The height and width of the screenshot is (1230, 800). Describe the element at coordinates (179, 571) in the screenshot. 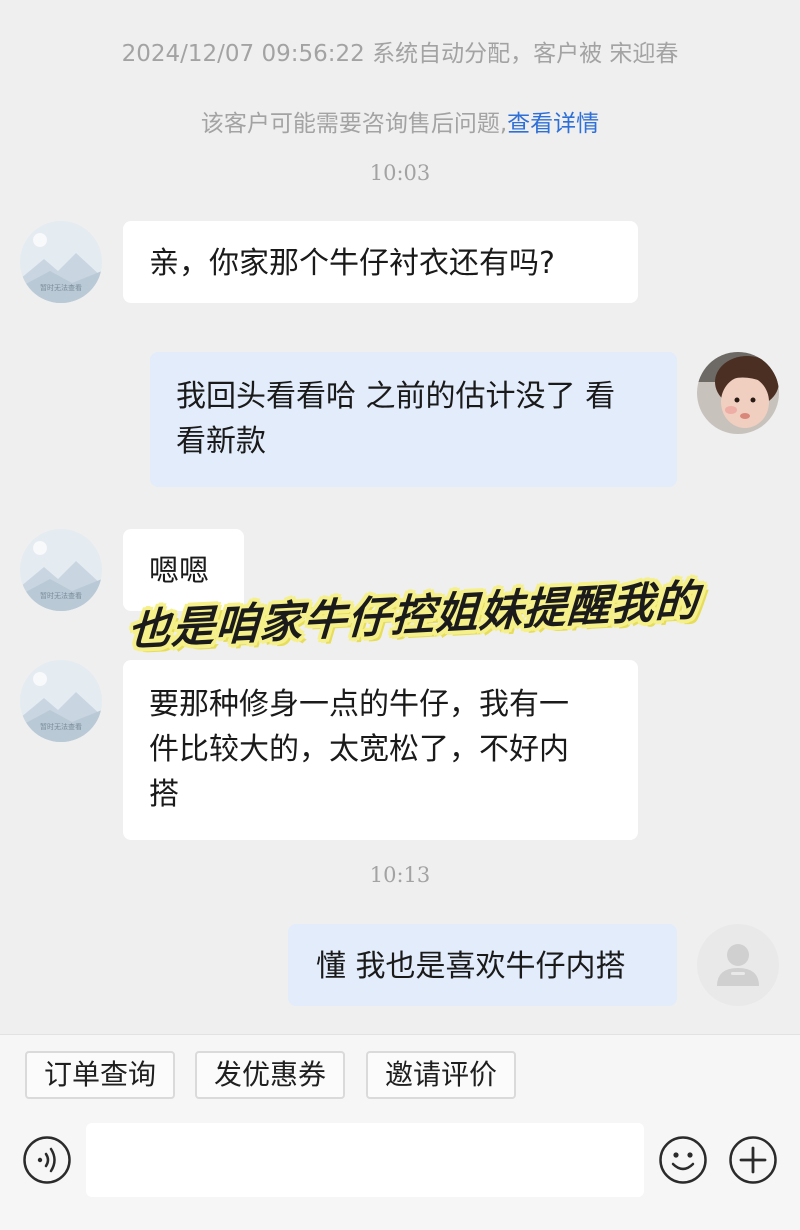

I see `message-text: 嗯嗯` at that location.